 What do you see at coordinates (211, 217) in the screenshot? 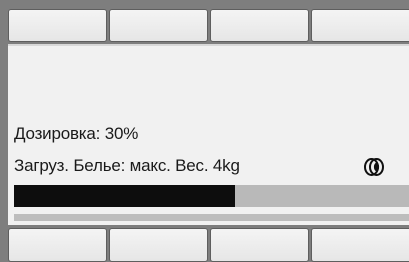
I see `divider-bar` at bounding box center [211, 217].